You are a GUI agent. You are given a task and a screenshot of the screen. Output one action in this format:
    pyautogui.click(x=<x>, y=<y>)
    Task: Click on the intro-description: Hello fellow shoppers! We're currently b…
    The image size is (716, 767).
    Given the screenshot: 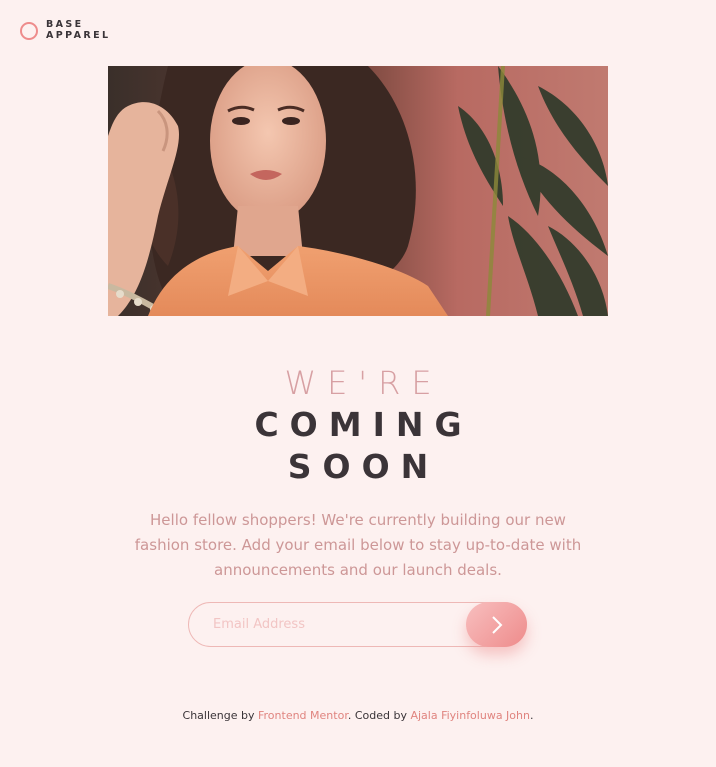 What is the action you would take?
    pyautogui.click(x=358, y=545)
    